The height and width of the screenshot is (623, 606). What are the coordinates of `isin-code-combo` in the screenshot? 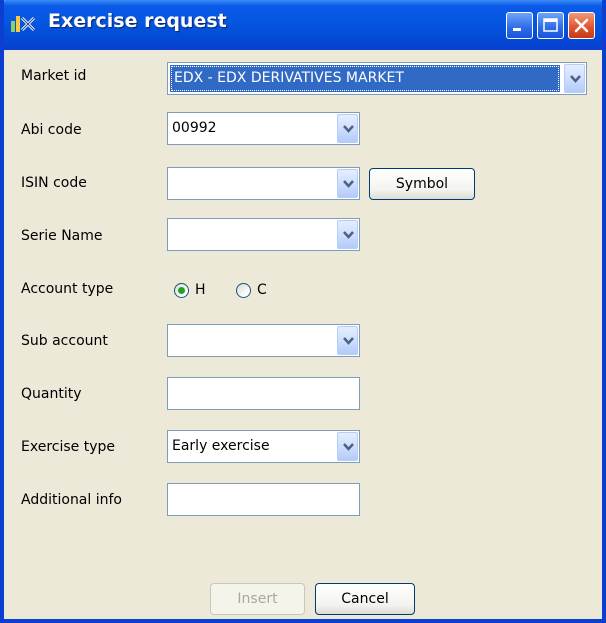 It's located at (263, 183).